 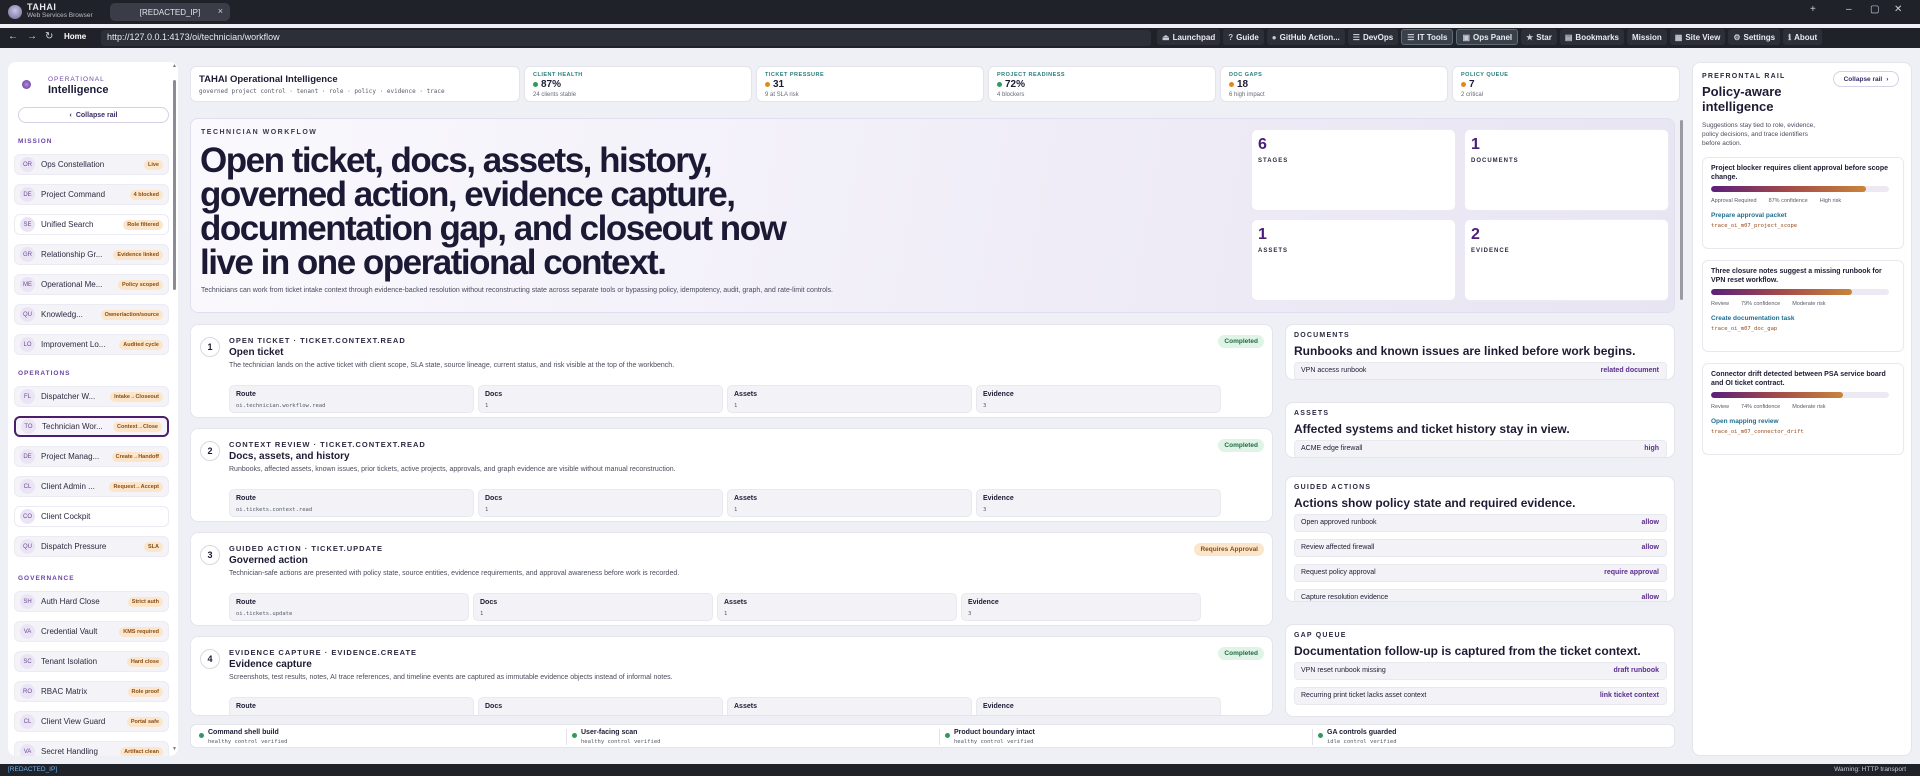 What do you see at coordinates (1353, 170) in the screenshot?
I see `stat-card-stages: 6 STAGES` at bounding box center [1353, 170].